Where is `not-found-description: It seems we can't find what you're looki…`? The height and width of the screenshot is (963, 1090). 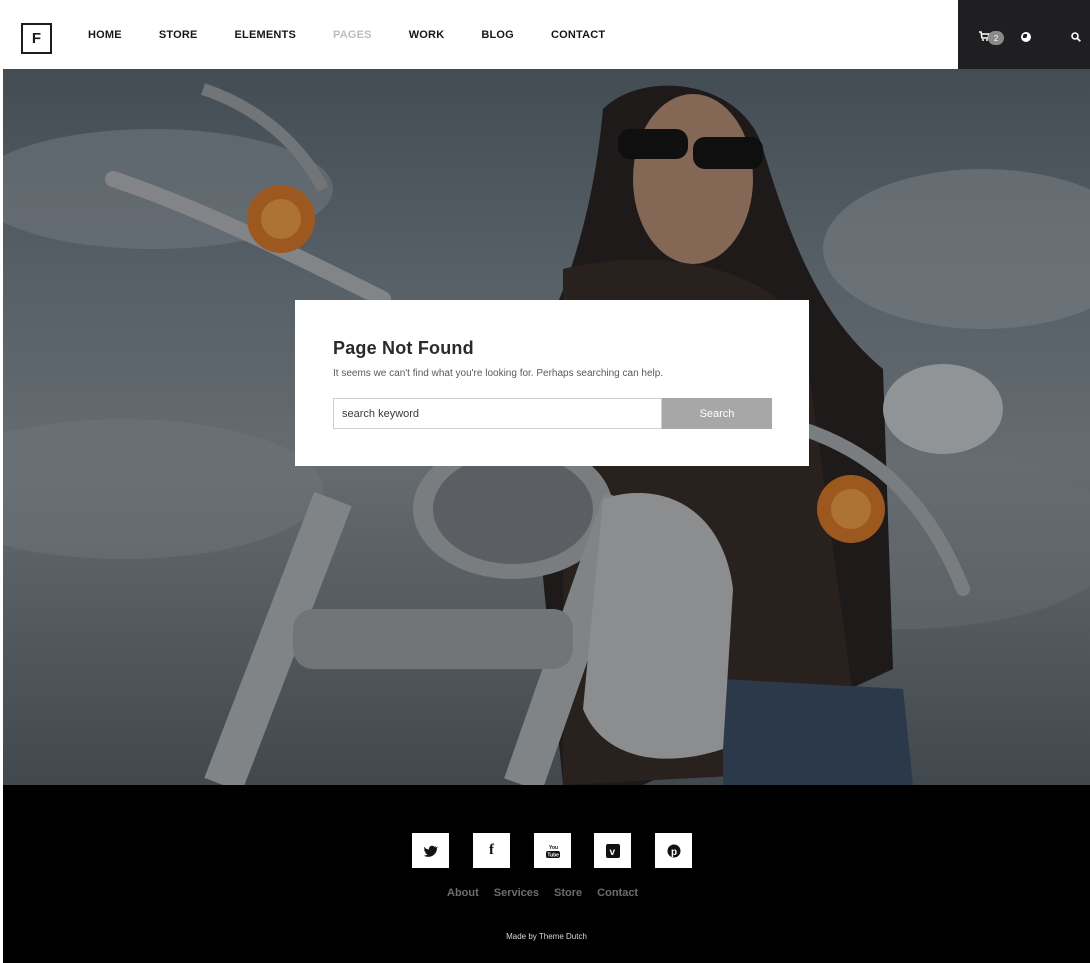
not-found-description: It seems we can't find what you're looki… is located at coordinates (498, 373).